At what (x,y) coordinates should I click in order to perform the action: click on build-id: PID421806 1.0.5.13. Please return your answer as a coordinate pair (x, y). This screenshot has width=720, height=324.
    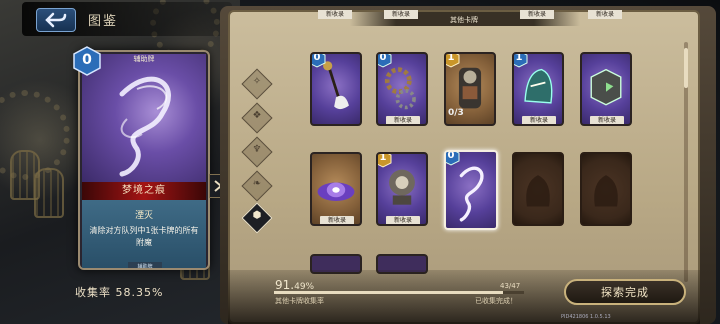
    Looking at the image, I should click on (586, 317).